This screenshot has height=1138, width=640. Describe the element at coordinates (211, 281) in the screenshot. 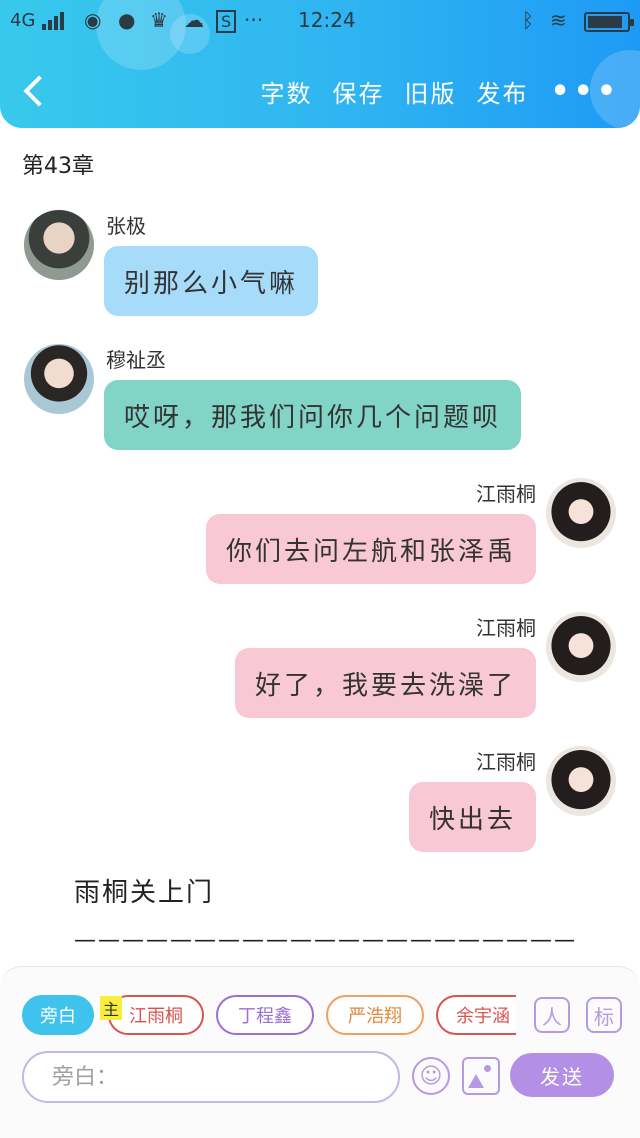

I see `message-bubble: 别那么小气嘛` at that location.